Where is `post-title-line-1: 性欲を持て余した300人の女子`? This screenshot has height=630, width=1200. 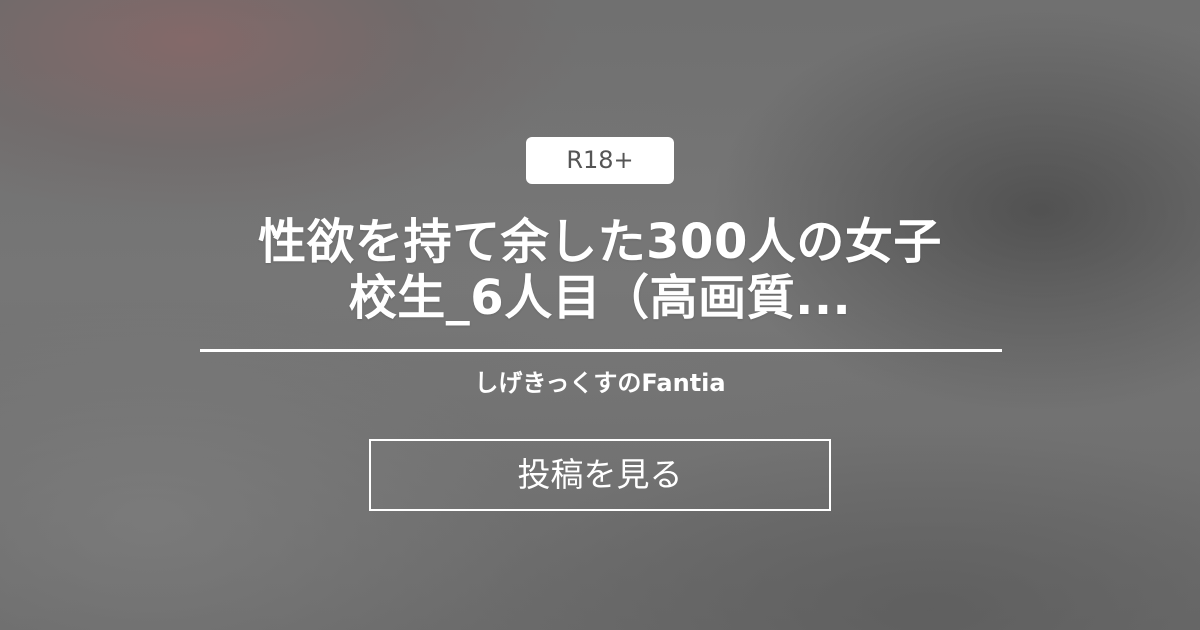 post-title-line-1: 性欲を持て余した300人の女子 is located at coordinates (600, 242).